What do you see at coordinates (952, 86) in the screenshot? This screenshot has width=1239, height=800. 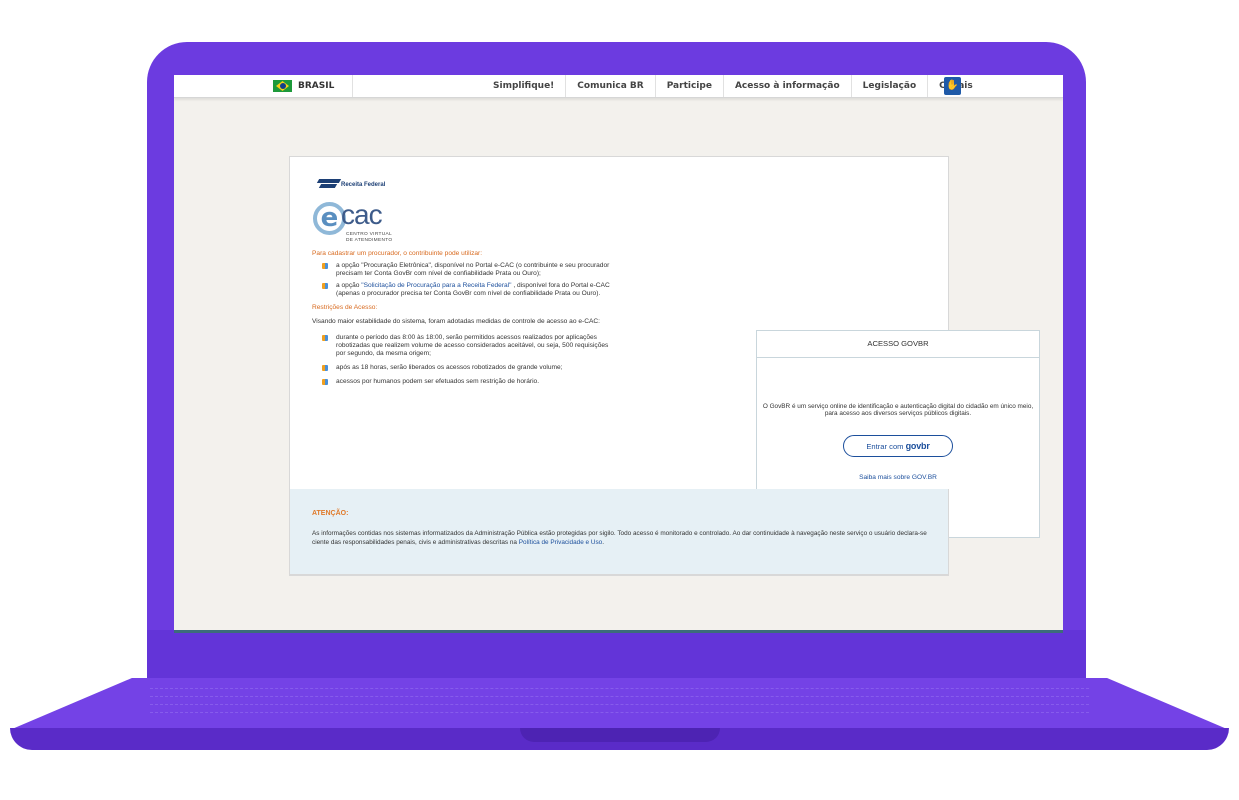 I see `vlibras-icon: ✋` at bounding box center [952, 86].